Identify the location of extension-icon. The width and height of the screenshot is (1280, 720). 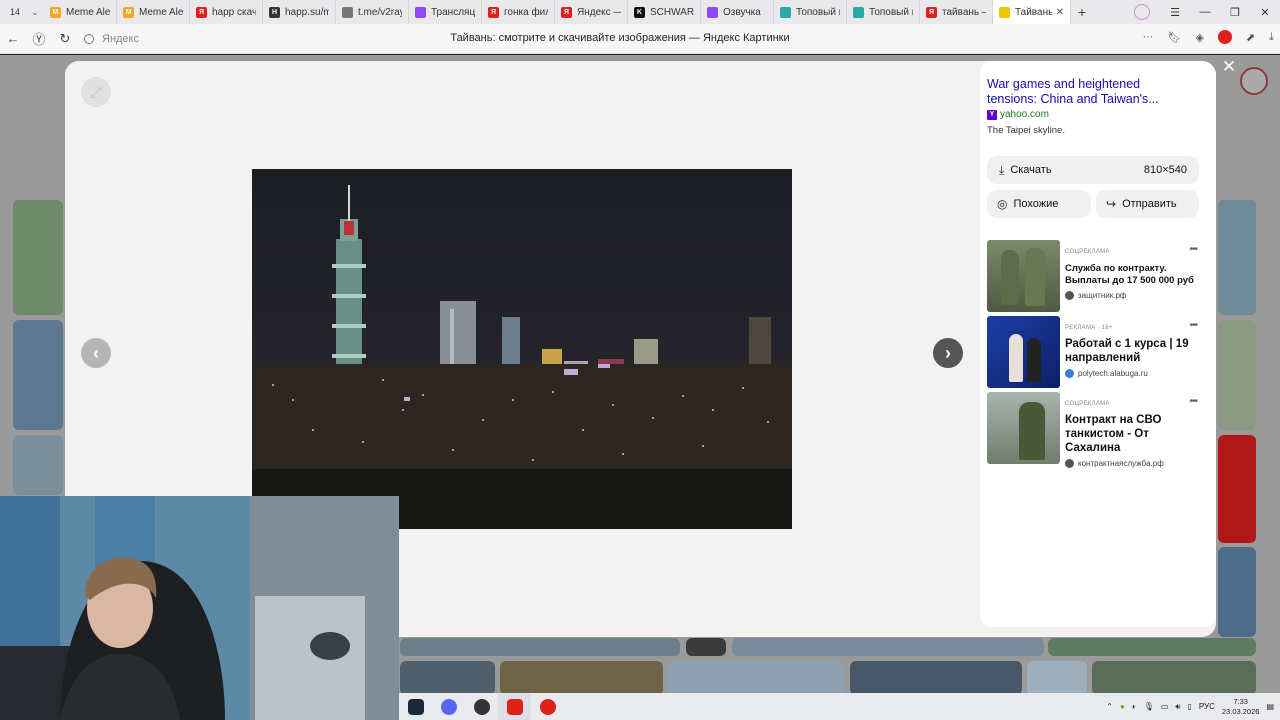
(1224, 37).